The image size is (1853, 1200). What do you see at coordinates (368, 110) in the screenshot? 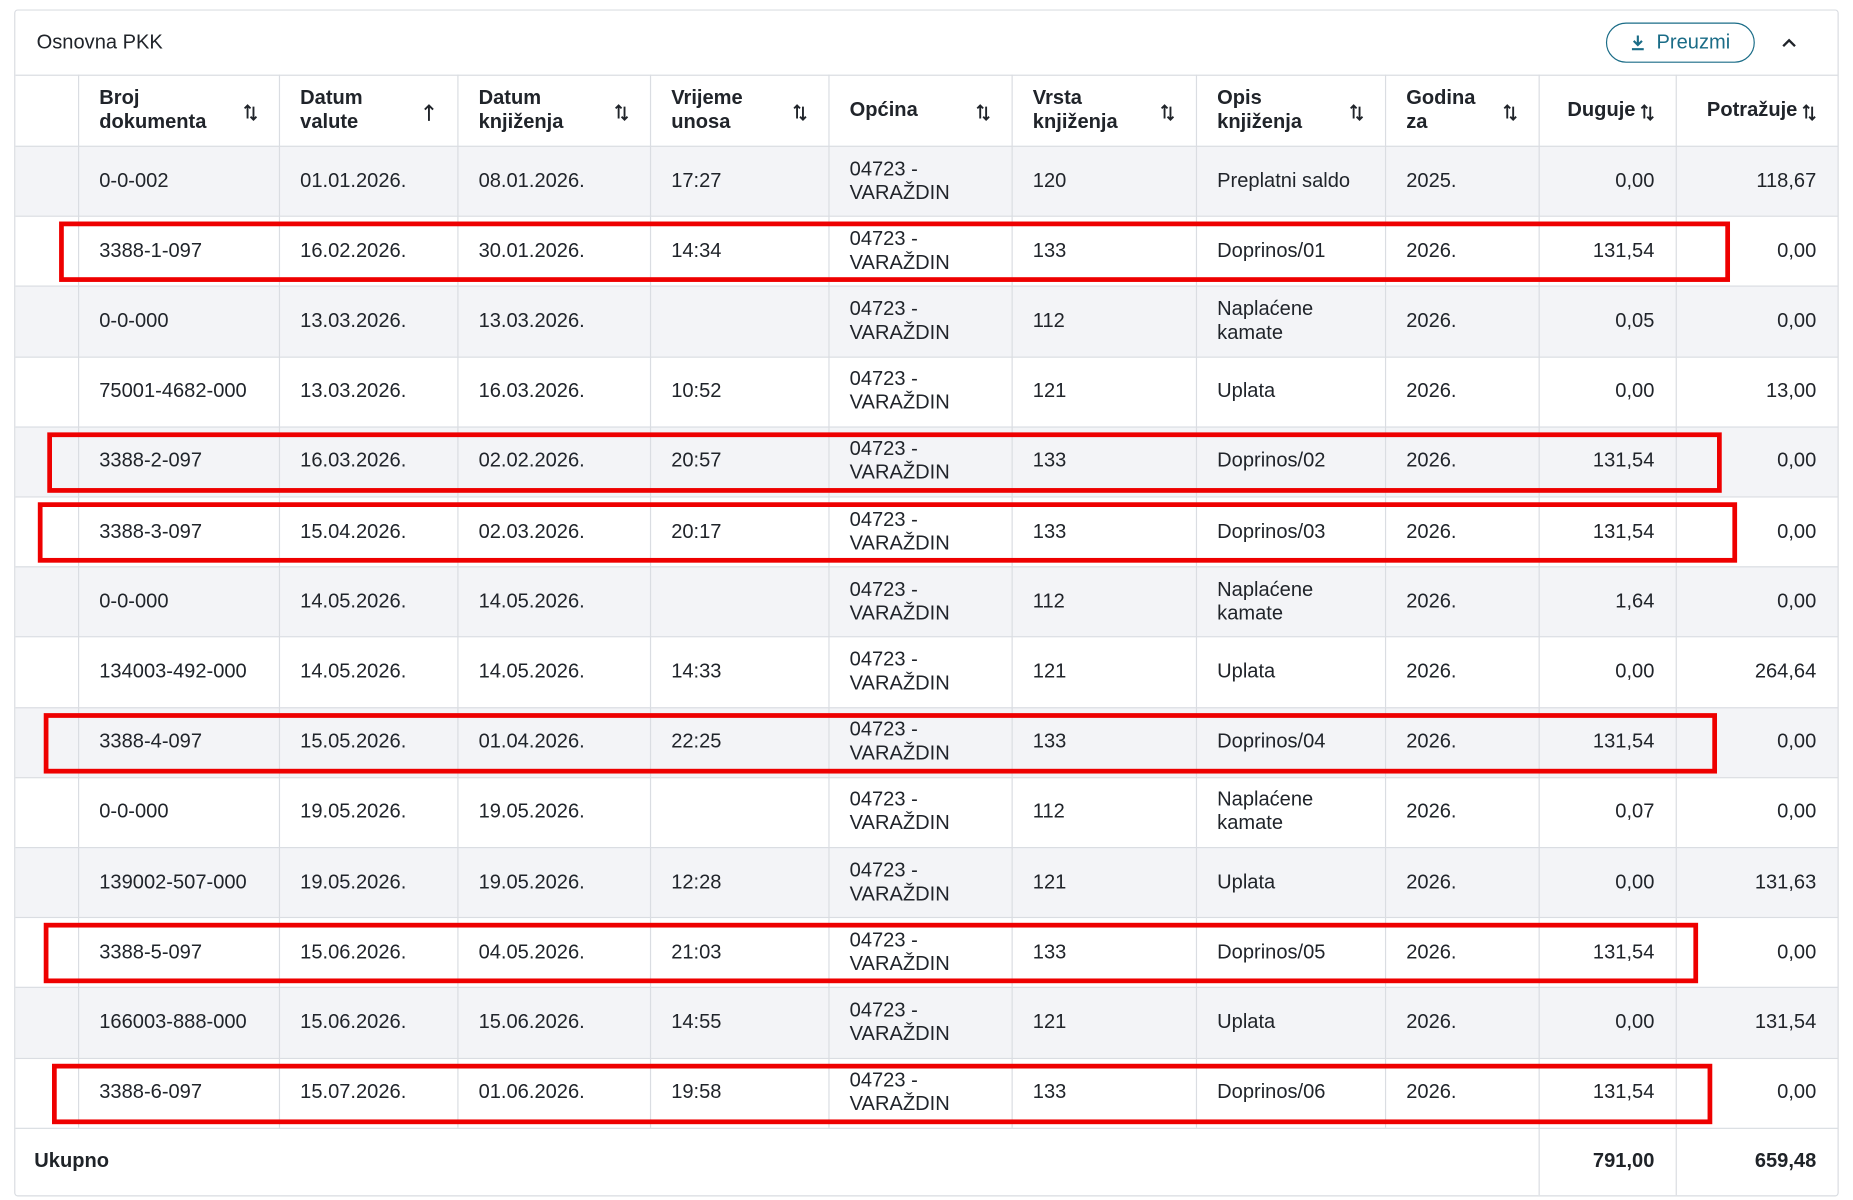
I see `column-header-datum_valute: Datum valute` at bounding box center [368, 110].